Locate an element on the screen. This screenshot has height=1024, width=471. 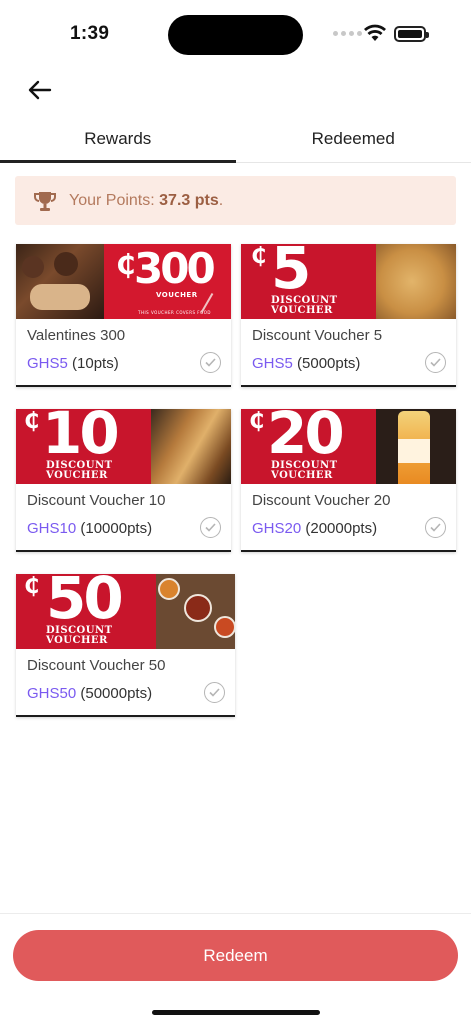
voucher-points: (10000pts) is located at coordinates (116, 528).